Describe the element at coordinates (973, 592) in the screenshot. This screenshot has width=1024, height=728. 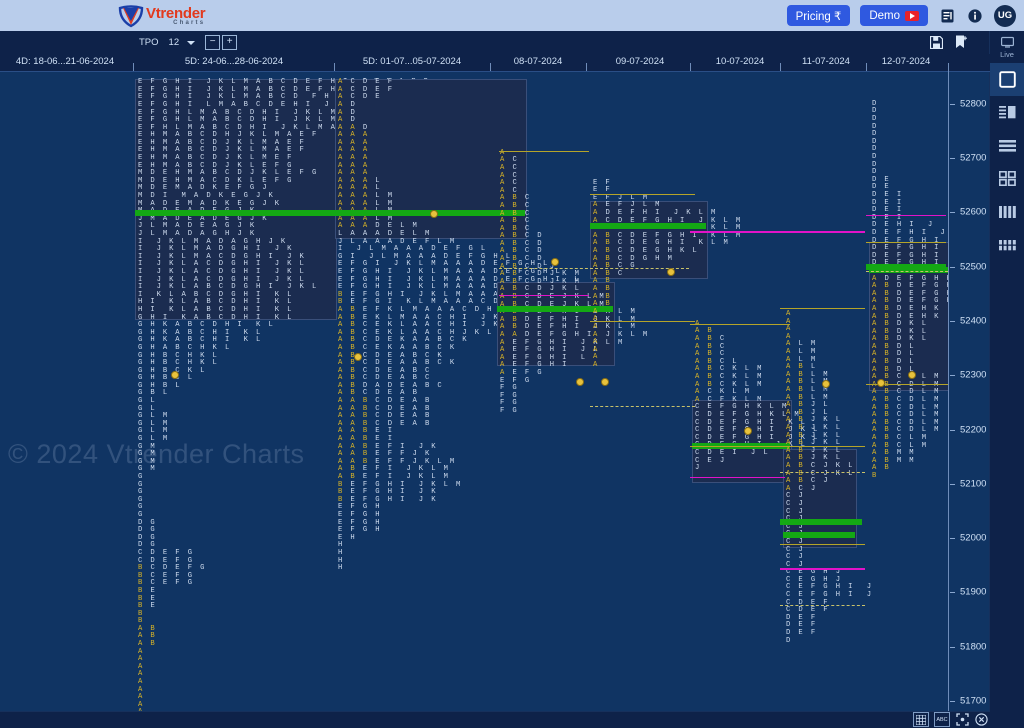
I see `price-tick-label: 51900` at that location.